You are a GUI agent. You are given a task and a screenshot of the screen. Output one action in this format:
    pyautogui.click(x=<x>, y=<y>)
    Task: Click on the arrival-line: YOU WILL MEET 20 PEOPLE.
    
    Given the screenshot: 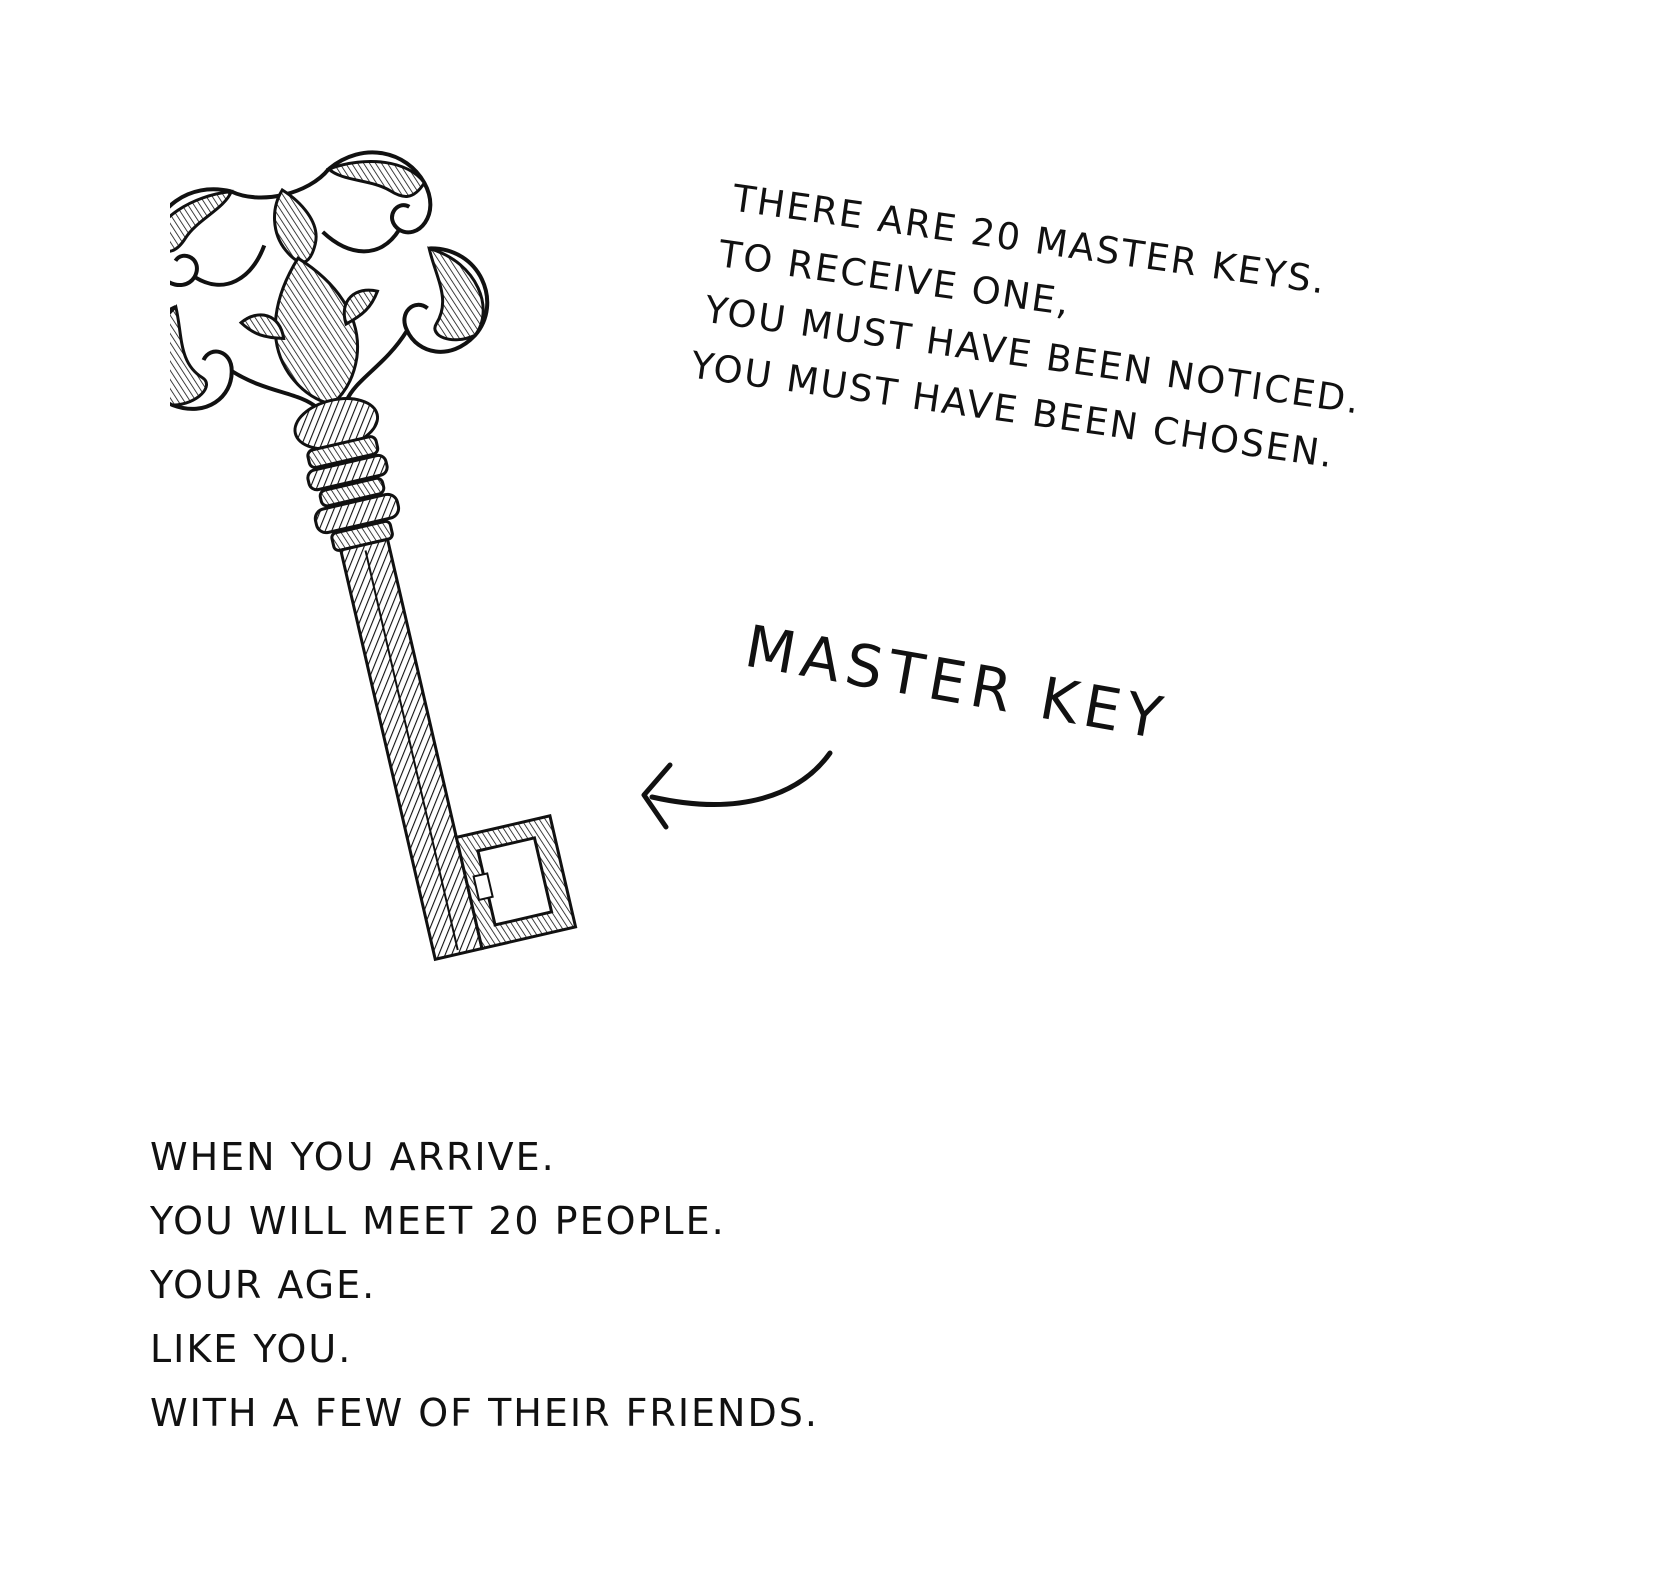 What is the action you would take?
    pyautogui.click(x=438, y=1221)
    